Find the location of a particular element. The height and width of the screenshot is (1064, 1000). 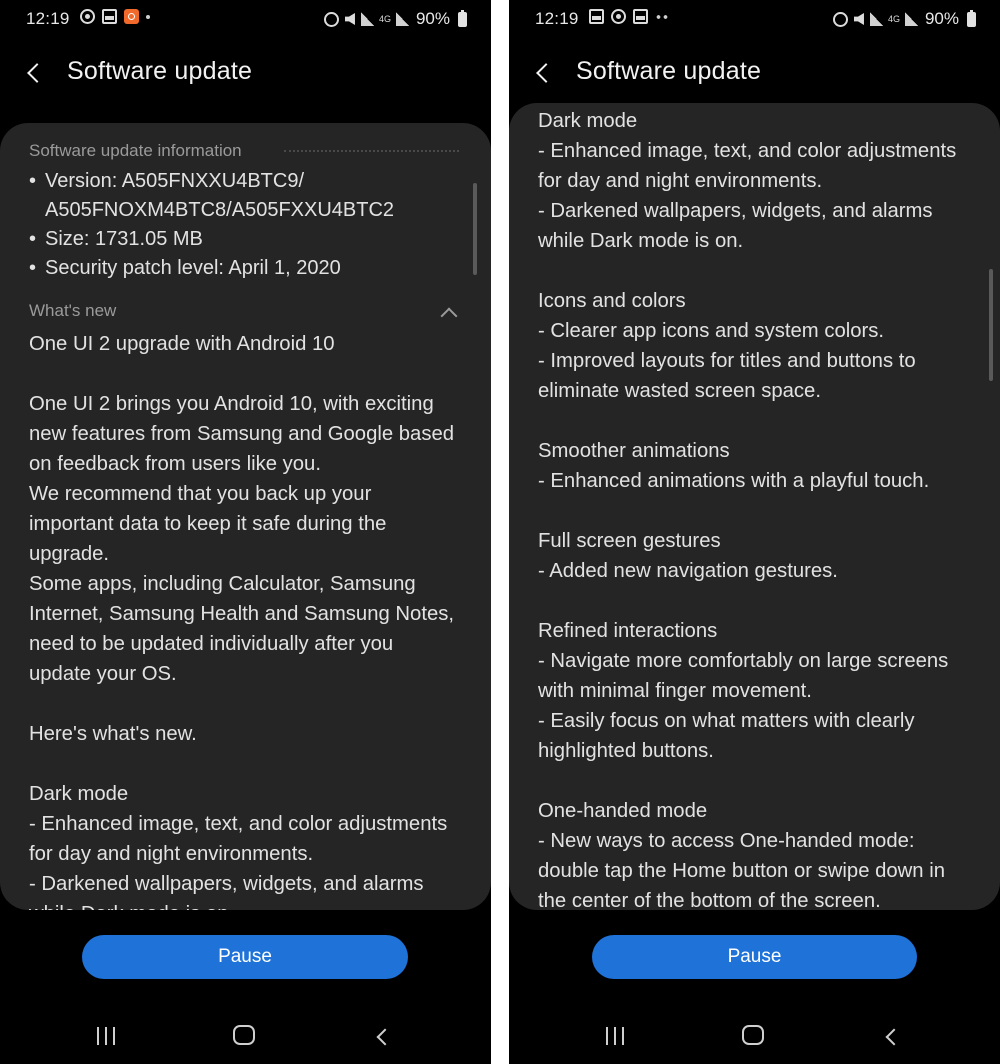

app-notification-icon is located at coordinates (131, 16).